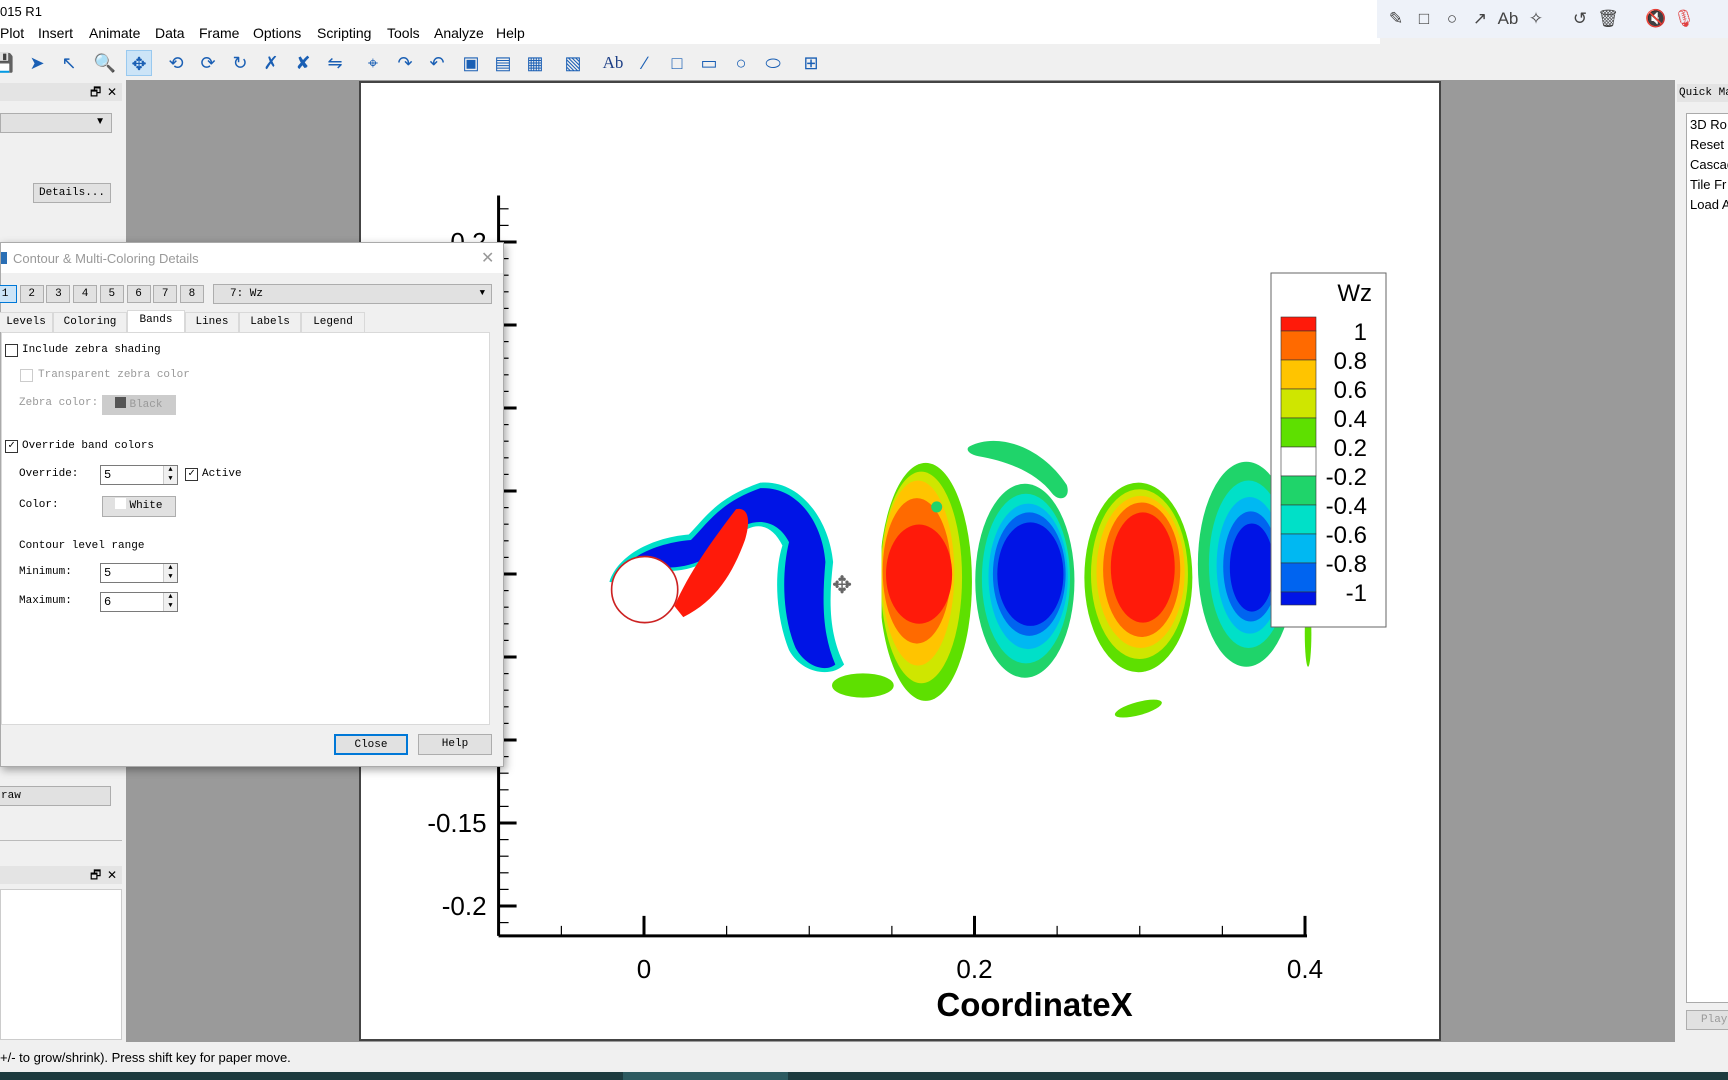 Image resolution: width=1728 pixels, height=1080 pixels. What do you see at coordinates (974, 969) in the screenshot?
I see `x-tick-label: 0.2` at bounding box center [974, 969].